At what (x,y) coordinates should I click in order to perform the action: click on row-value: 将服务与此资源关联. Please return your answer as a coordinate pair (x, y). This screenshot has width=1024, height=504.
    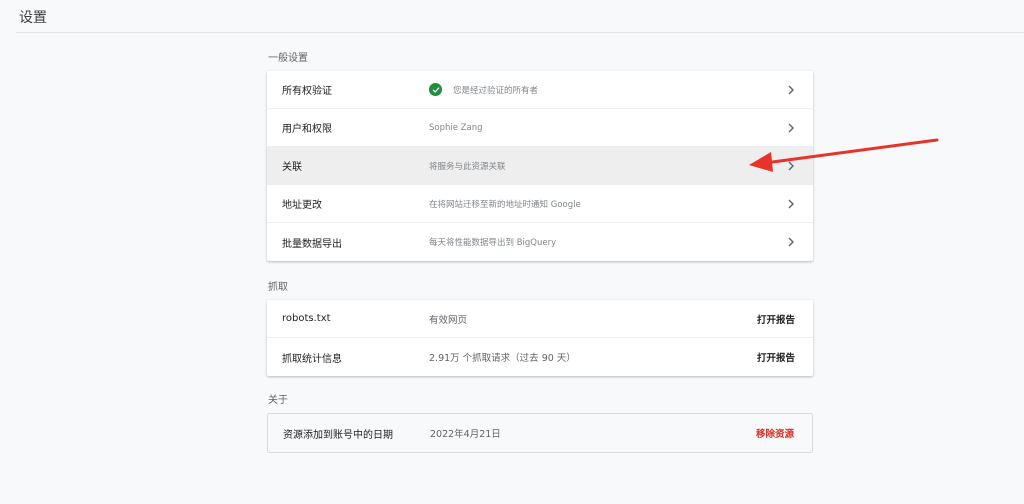
    Looking at the image, I should click on (467, 166).